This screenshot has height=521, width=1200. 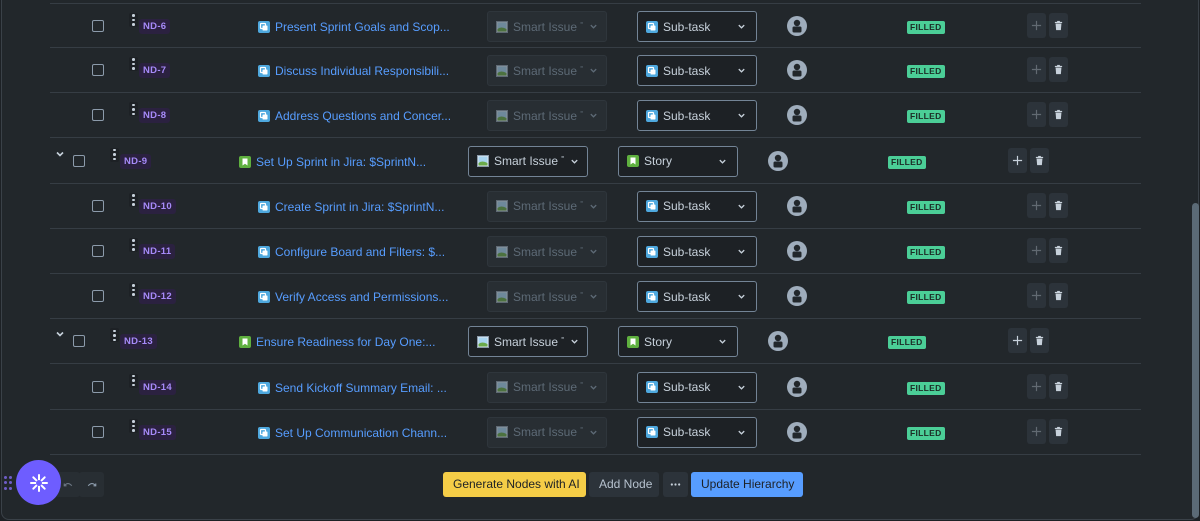 I want to click on add-node-button: Add Node, so click(x=624, y=484).